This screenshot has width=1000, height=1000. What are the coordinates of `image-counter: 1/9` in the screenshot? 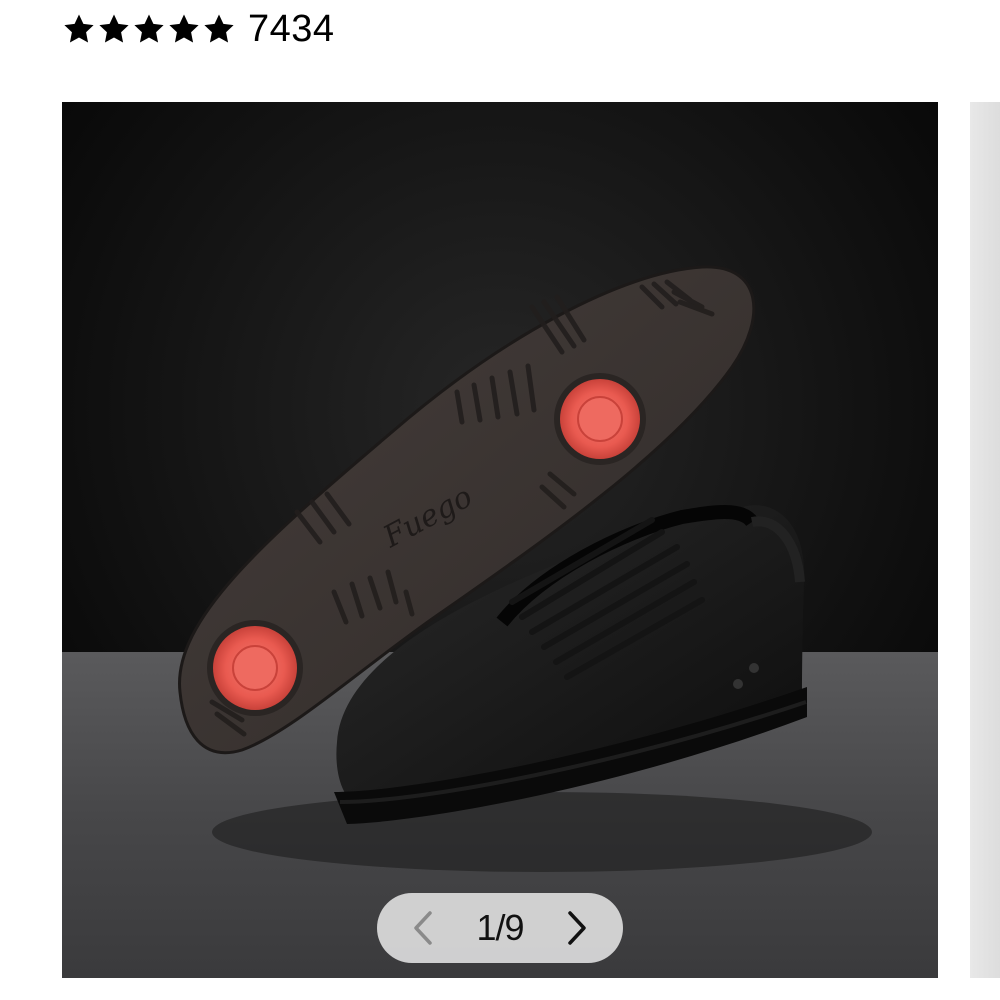 It's located at (500, 927).